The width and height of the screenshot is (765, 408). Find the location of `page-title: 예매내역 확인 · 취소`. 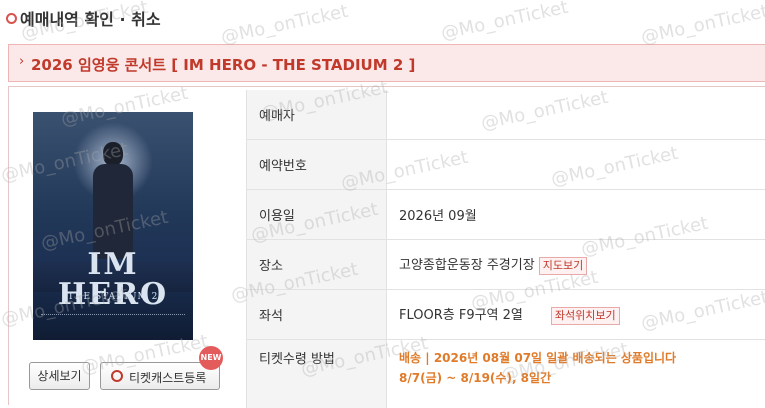

page-title: 예매내역 확인 · 취소 is located at coordinates (90, 18).